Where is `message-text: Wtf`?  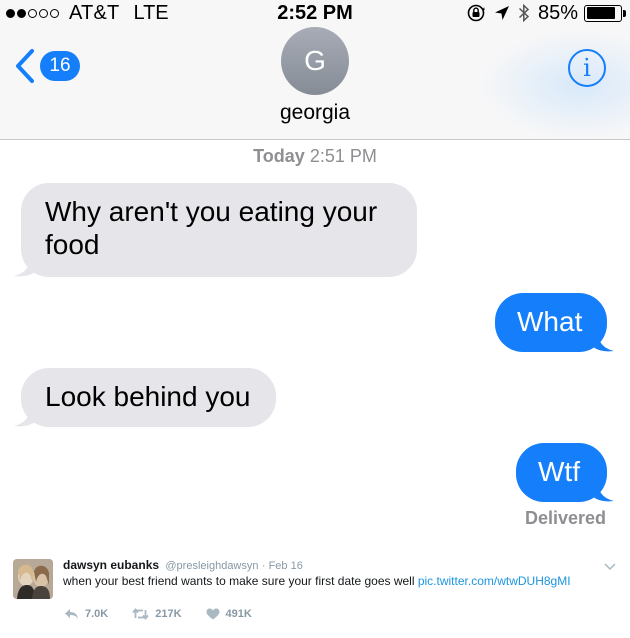 message-text: Wtf is located at coordinates (559, 471).